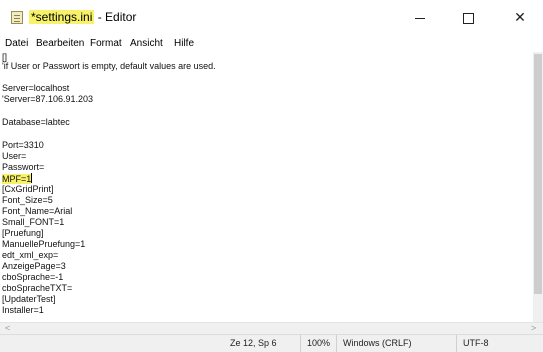 This screenshot has height=352, width=543. What do you see at coordinates (115, 17) in the screenshot?
I see `window-title-app: - Editor` at bounding box center [115, 17].